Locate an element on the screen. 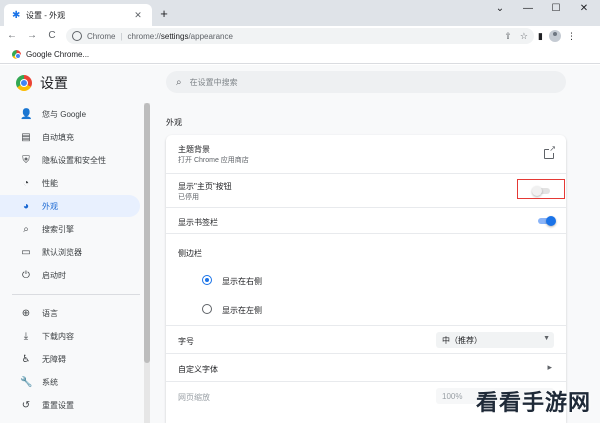 The image size is (600, 423). sidebar-item-privacy: ⛨ 隐私设置和安全性 is located at coordinates (70, 160).